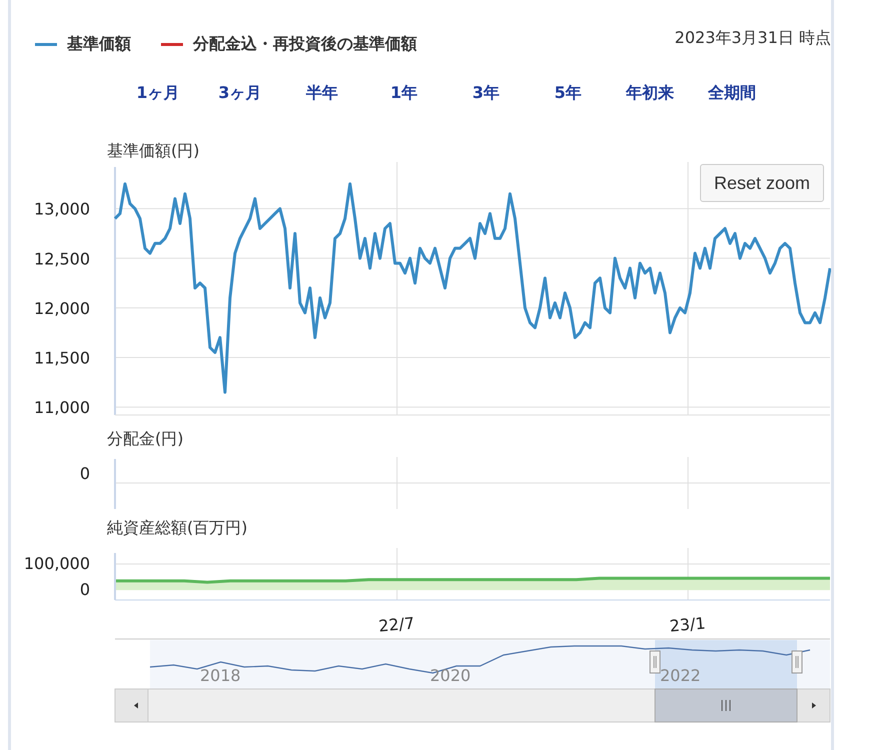 The image size is (887, 750). I want to click on reset-zoom-button: Reset zoom, so click(762, 183).